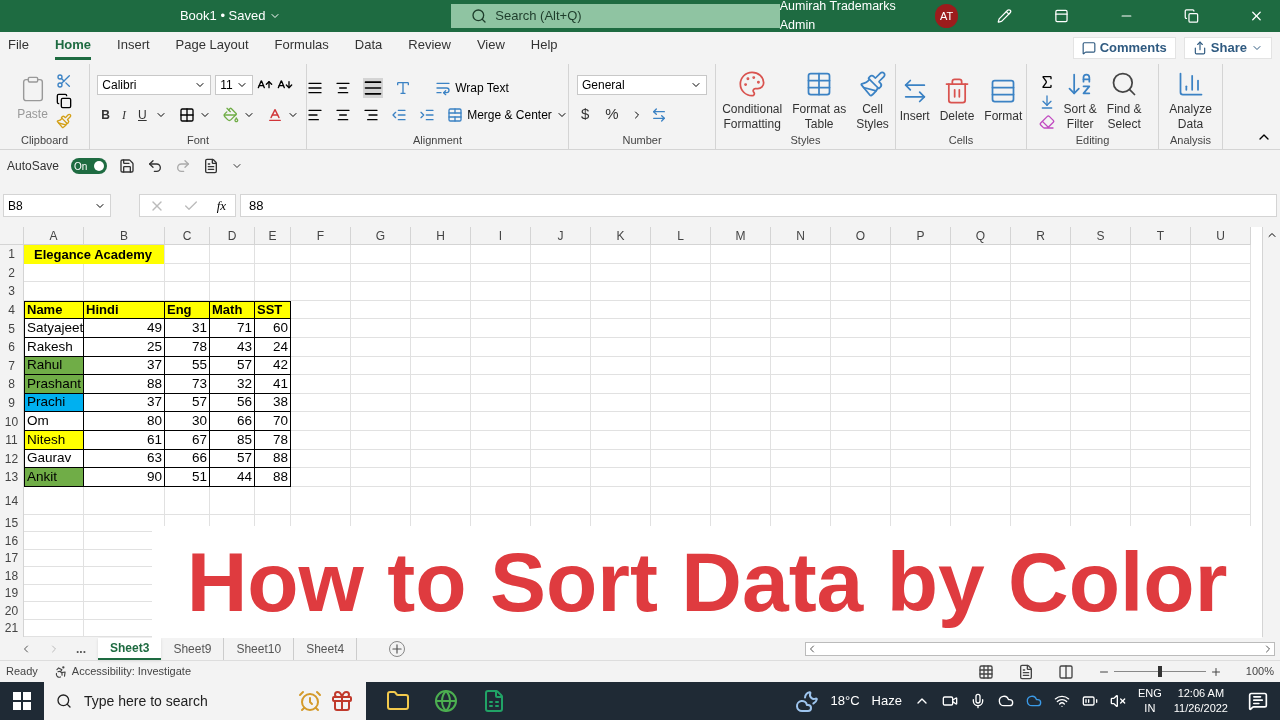 Image resolution: width=1280 pixels, height=720 pixels. Describe the element at coordinates (490, 45) in the screenshot. I see `menu-tab: View` at that location.